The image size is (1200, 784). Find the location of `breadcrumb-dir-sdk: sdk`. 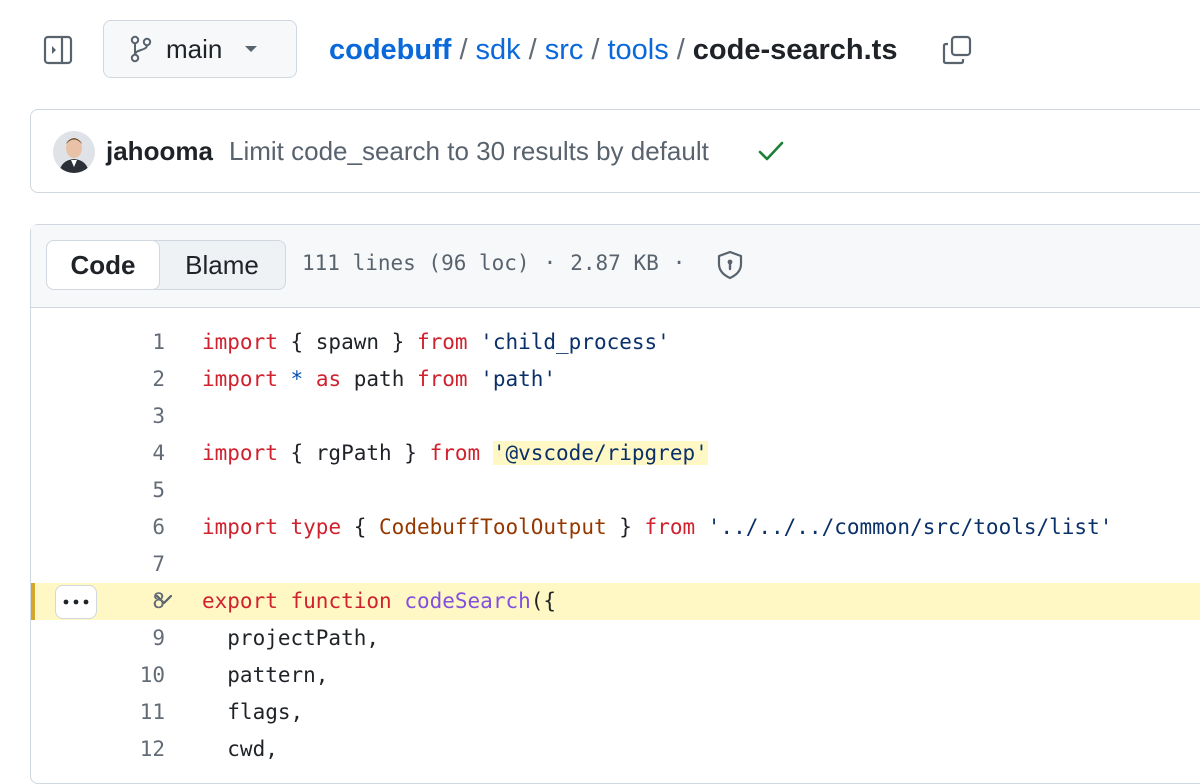

breadcrumb-dir-sdk: sdk is located at coordinates (498, 50).